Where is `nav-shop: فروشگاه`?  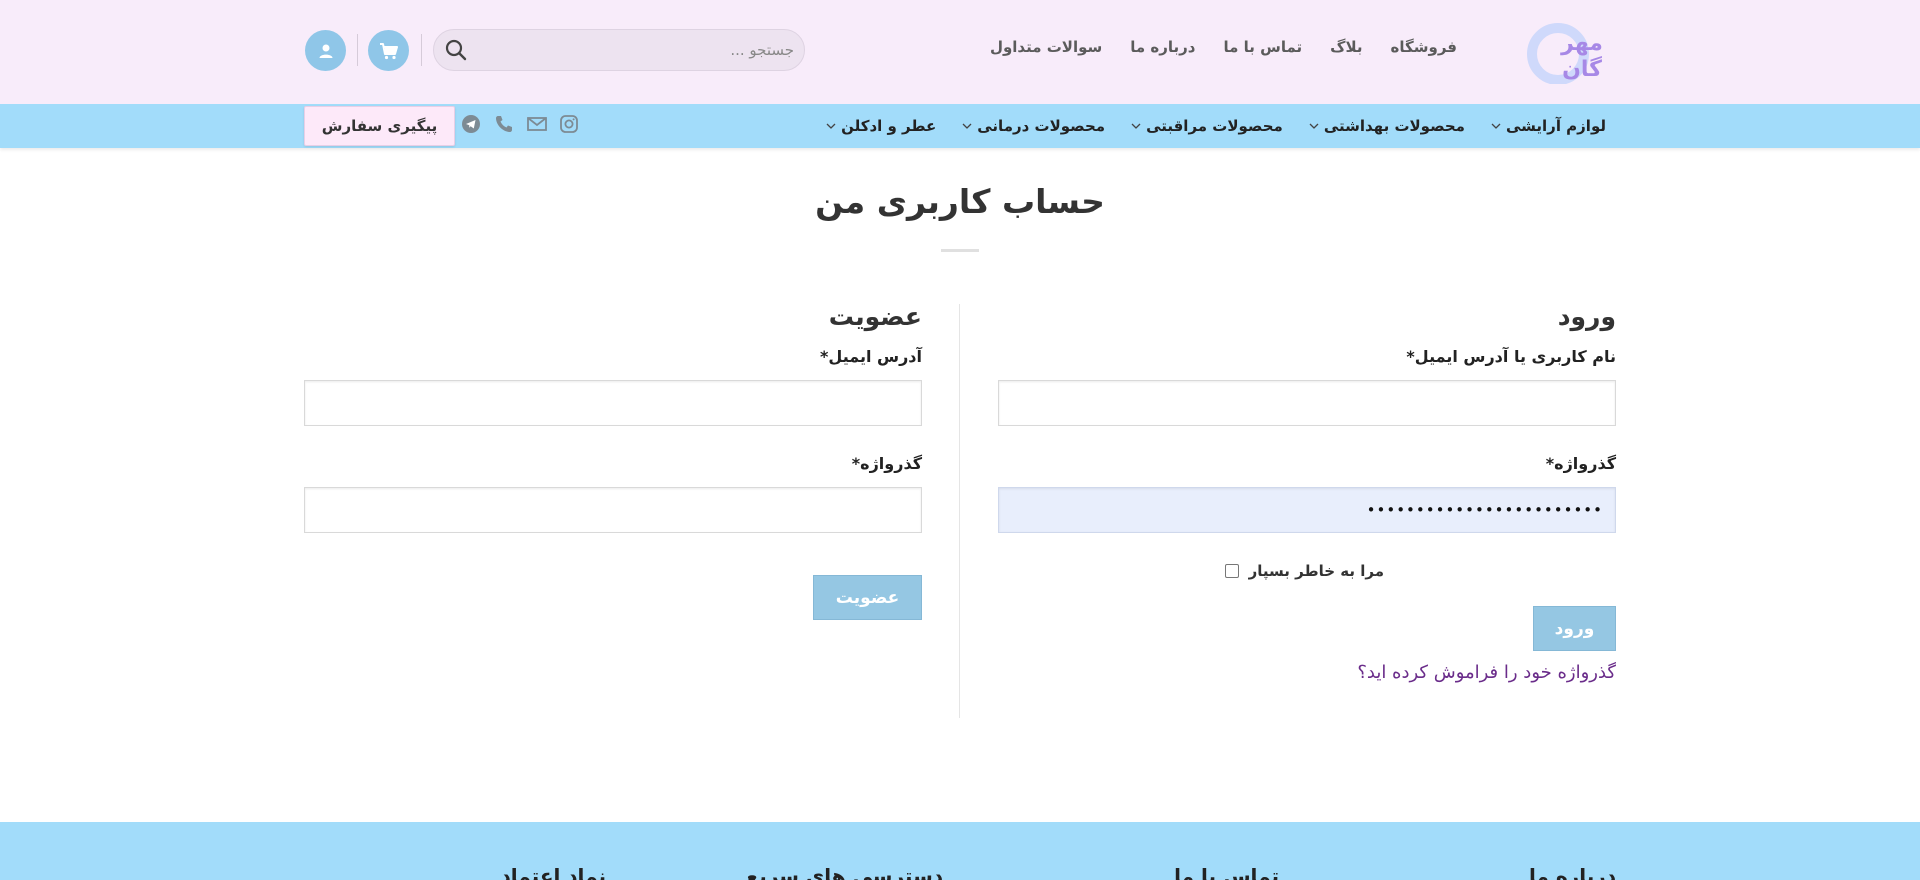 nav-shop: فروشگاه is located at coordinates (1424, 47).